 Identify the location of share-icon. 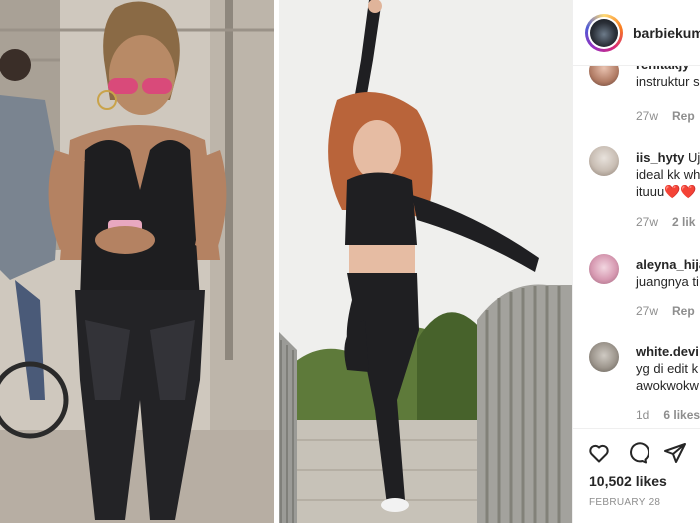
(675, 453).